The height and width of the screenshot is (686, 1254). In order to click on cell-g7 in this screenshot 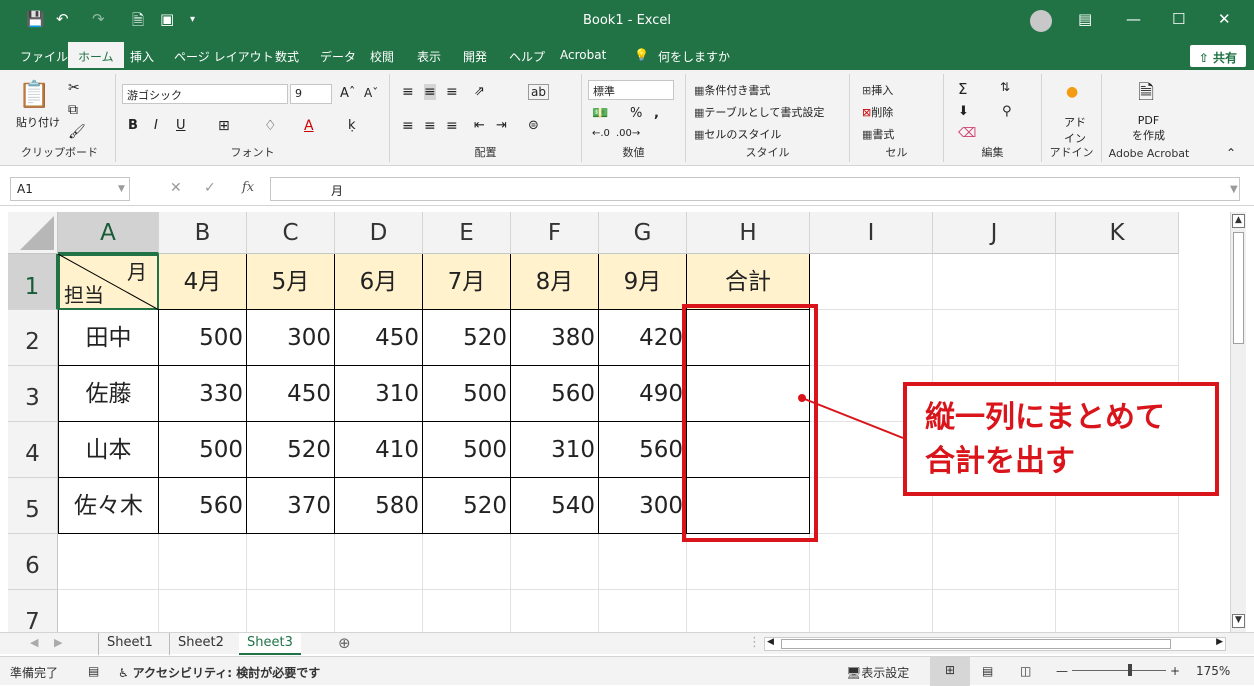, I will do `click(643, 611)`.